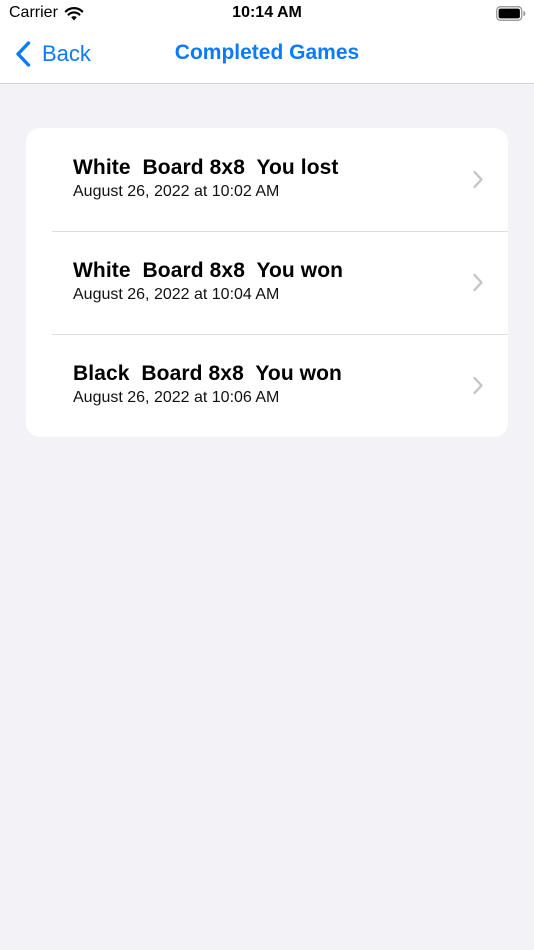 The height and width of the screenshot is (950, 534). I want to click on game-date: August 26, 2022 at 10:02 AM, so click(176, 191).